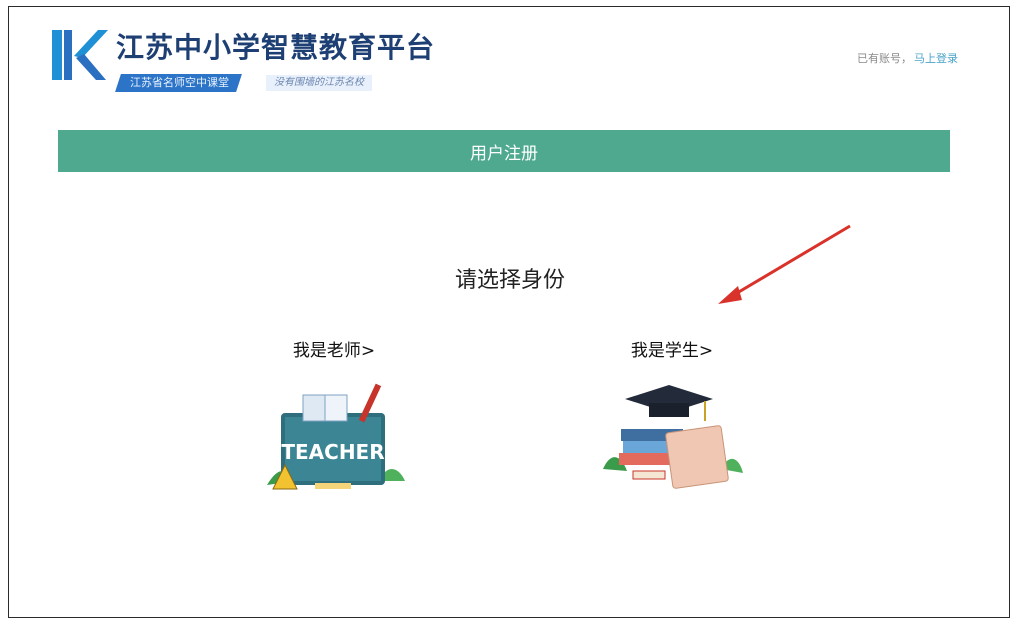 The height and width of the screenshot is (624, 1020). What do you see at coordinates (334, 437) in the screenshot?
I see `teacher-illustration-icon: TEACHER` at bounding box center [334, 437].